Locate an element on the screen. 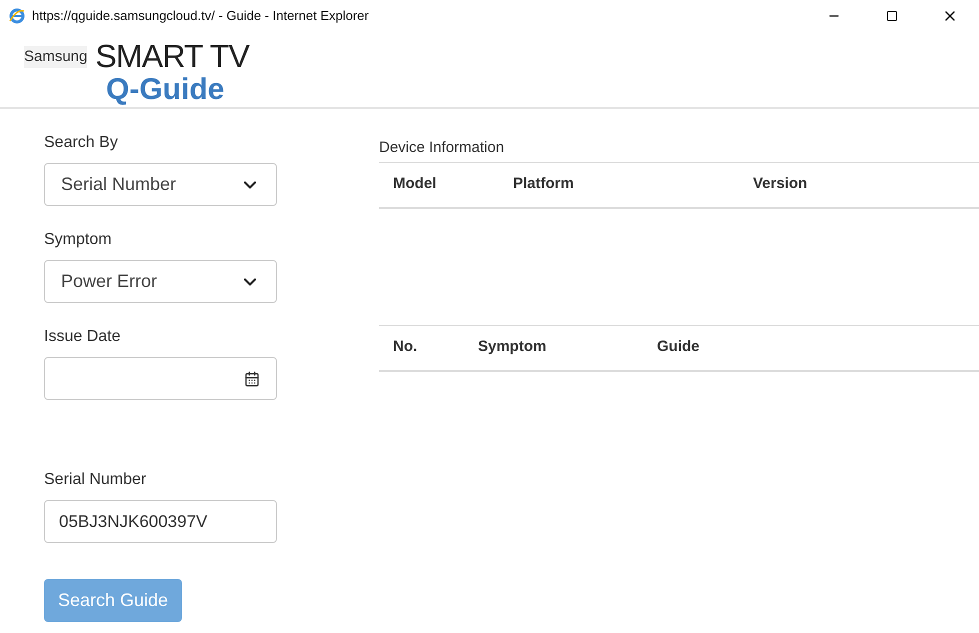 This screenshot has width=979, height=633. field-label: Symptom is located at coordinates (78, 240).